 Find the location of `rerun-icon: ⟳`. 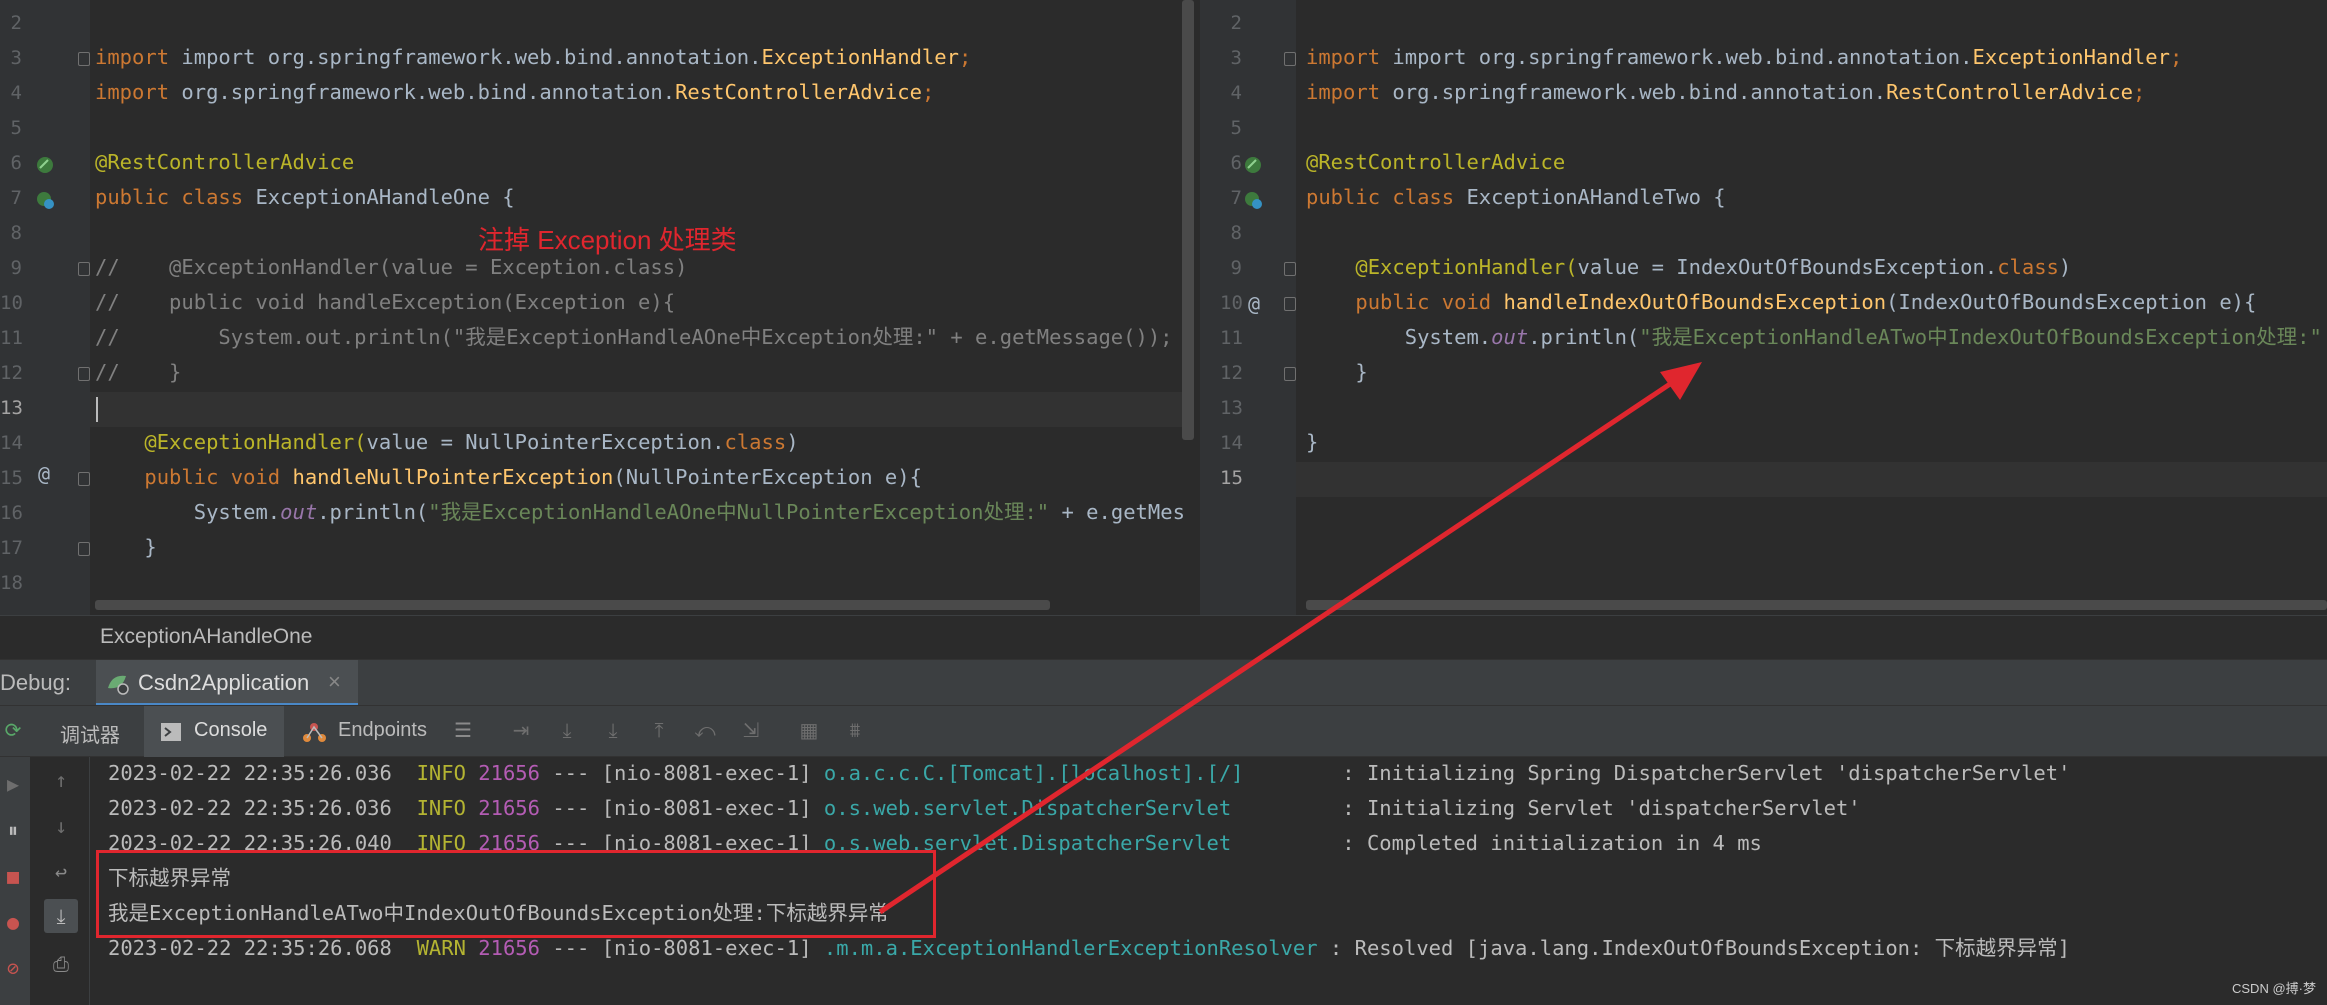

rerun-icon: ⟳ is located at coordinates (13, 731).